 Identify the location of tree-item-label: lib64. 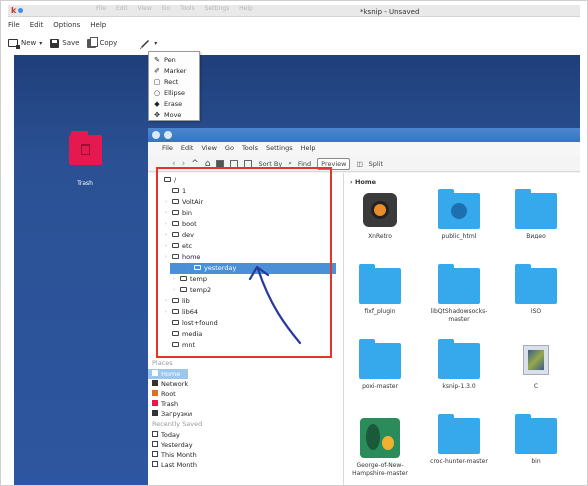
(190, 312).